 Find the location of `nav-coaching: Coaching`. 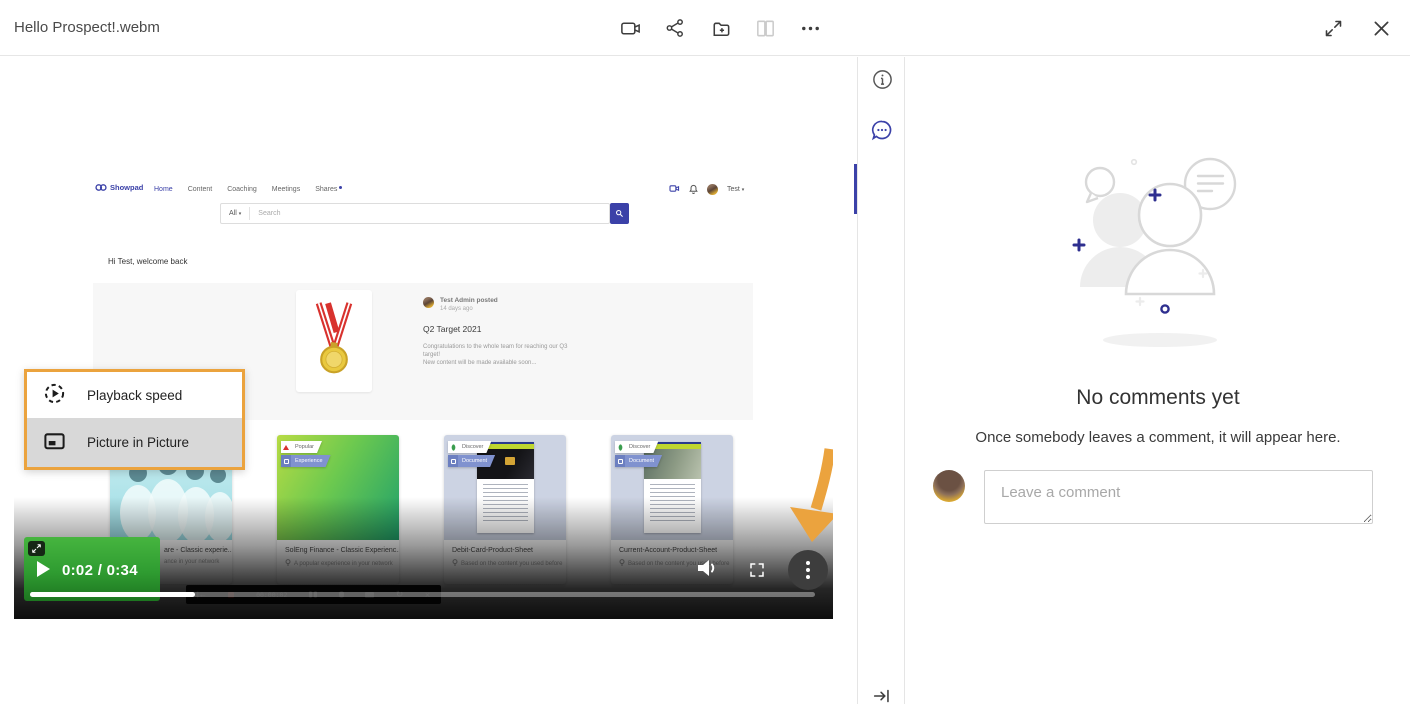

nav-coaching: Coaching is located at coordinates (242, 189).